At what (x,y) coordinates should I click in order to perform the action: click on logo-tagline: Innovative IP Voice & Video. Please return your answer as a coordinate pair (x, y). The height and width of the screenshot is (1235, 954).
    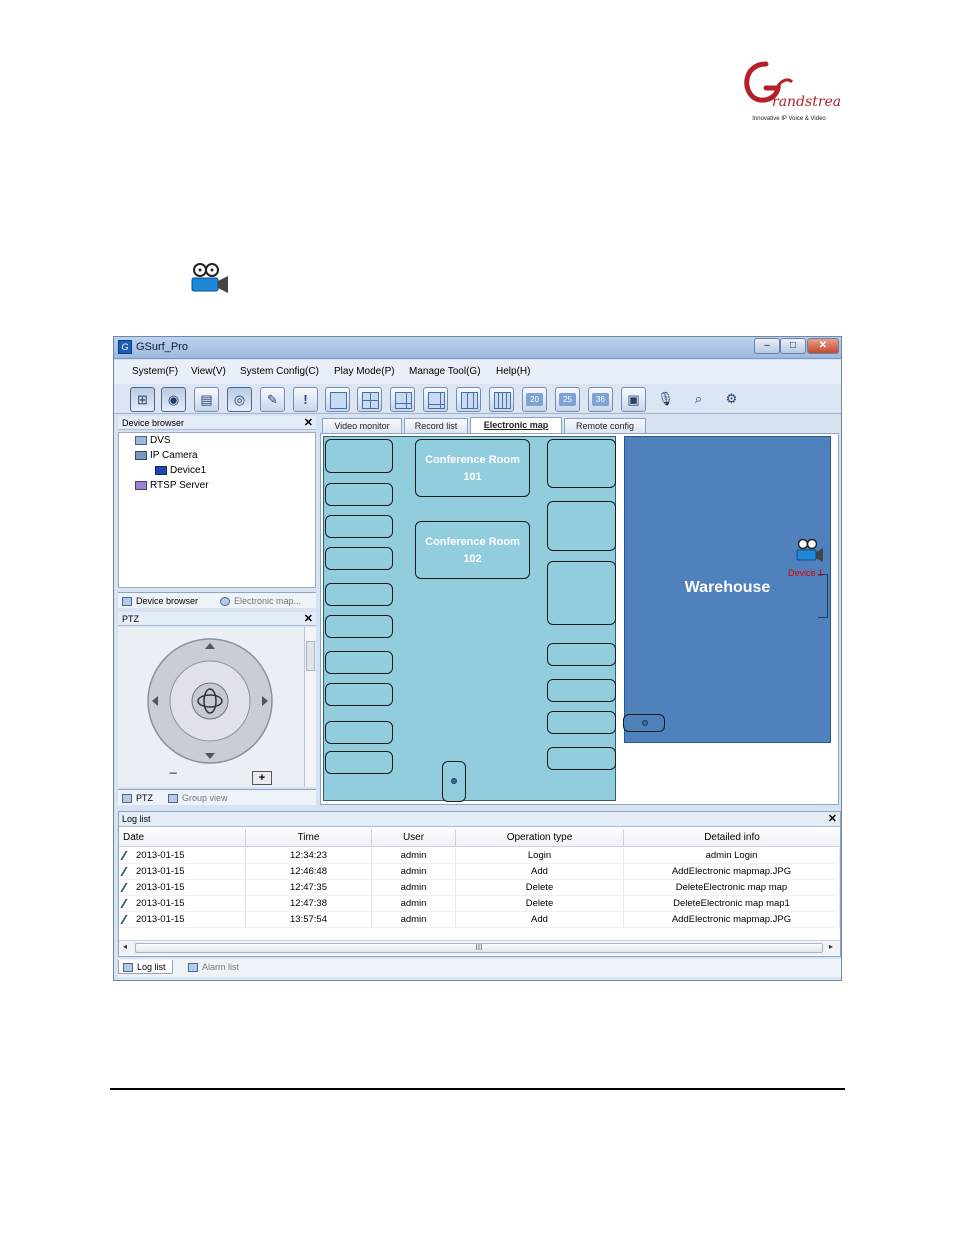
    Looking at the image, I should click on (789, 119).